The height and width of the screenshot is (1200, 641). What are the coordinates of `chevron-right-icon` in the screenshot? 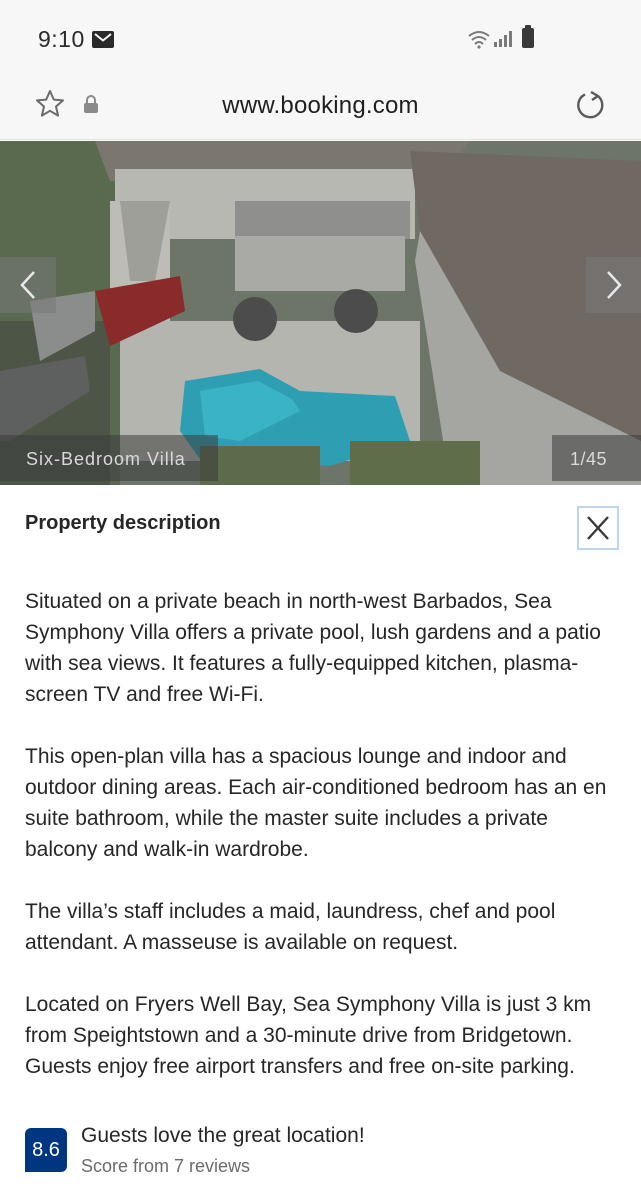 It's located at (614, 285).